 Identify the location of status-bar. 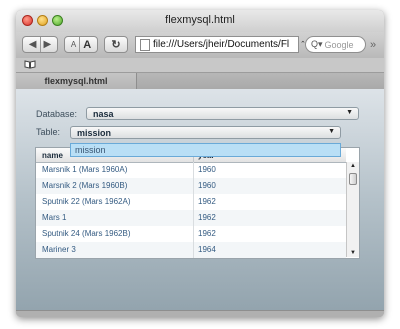
(200, 313).